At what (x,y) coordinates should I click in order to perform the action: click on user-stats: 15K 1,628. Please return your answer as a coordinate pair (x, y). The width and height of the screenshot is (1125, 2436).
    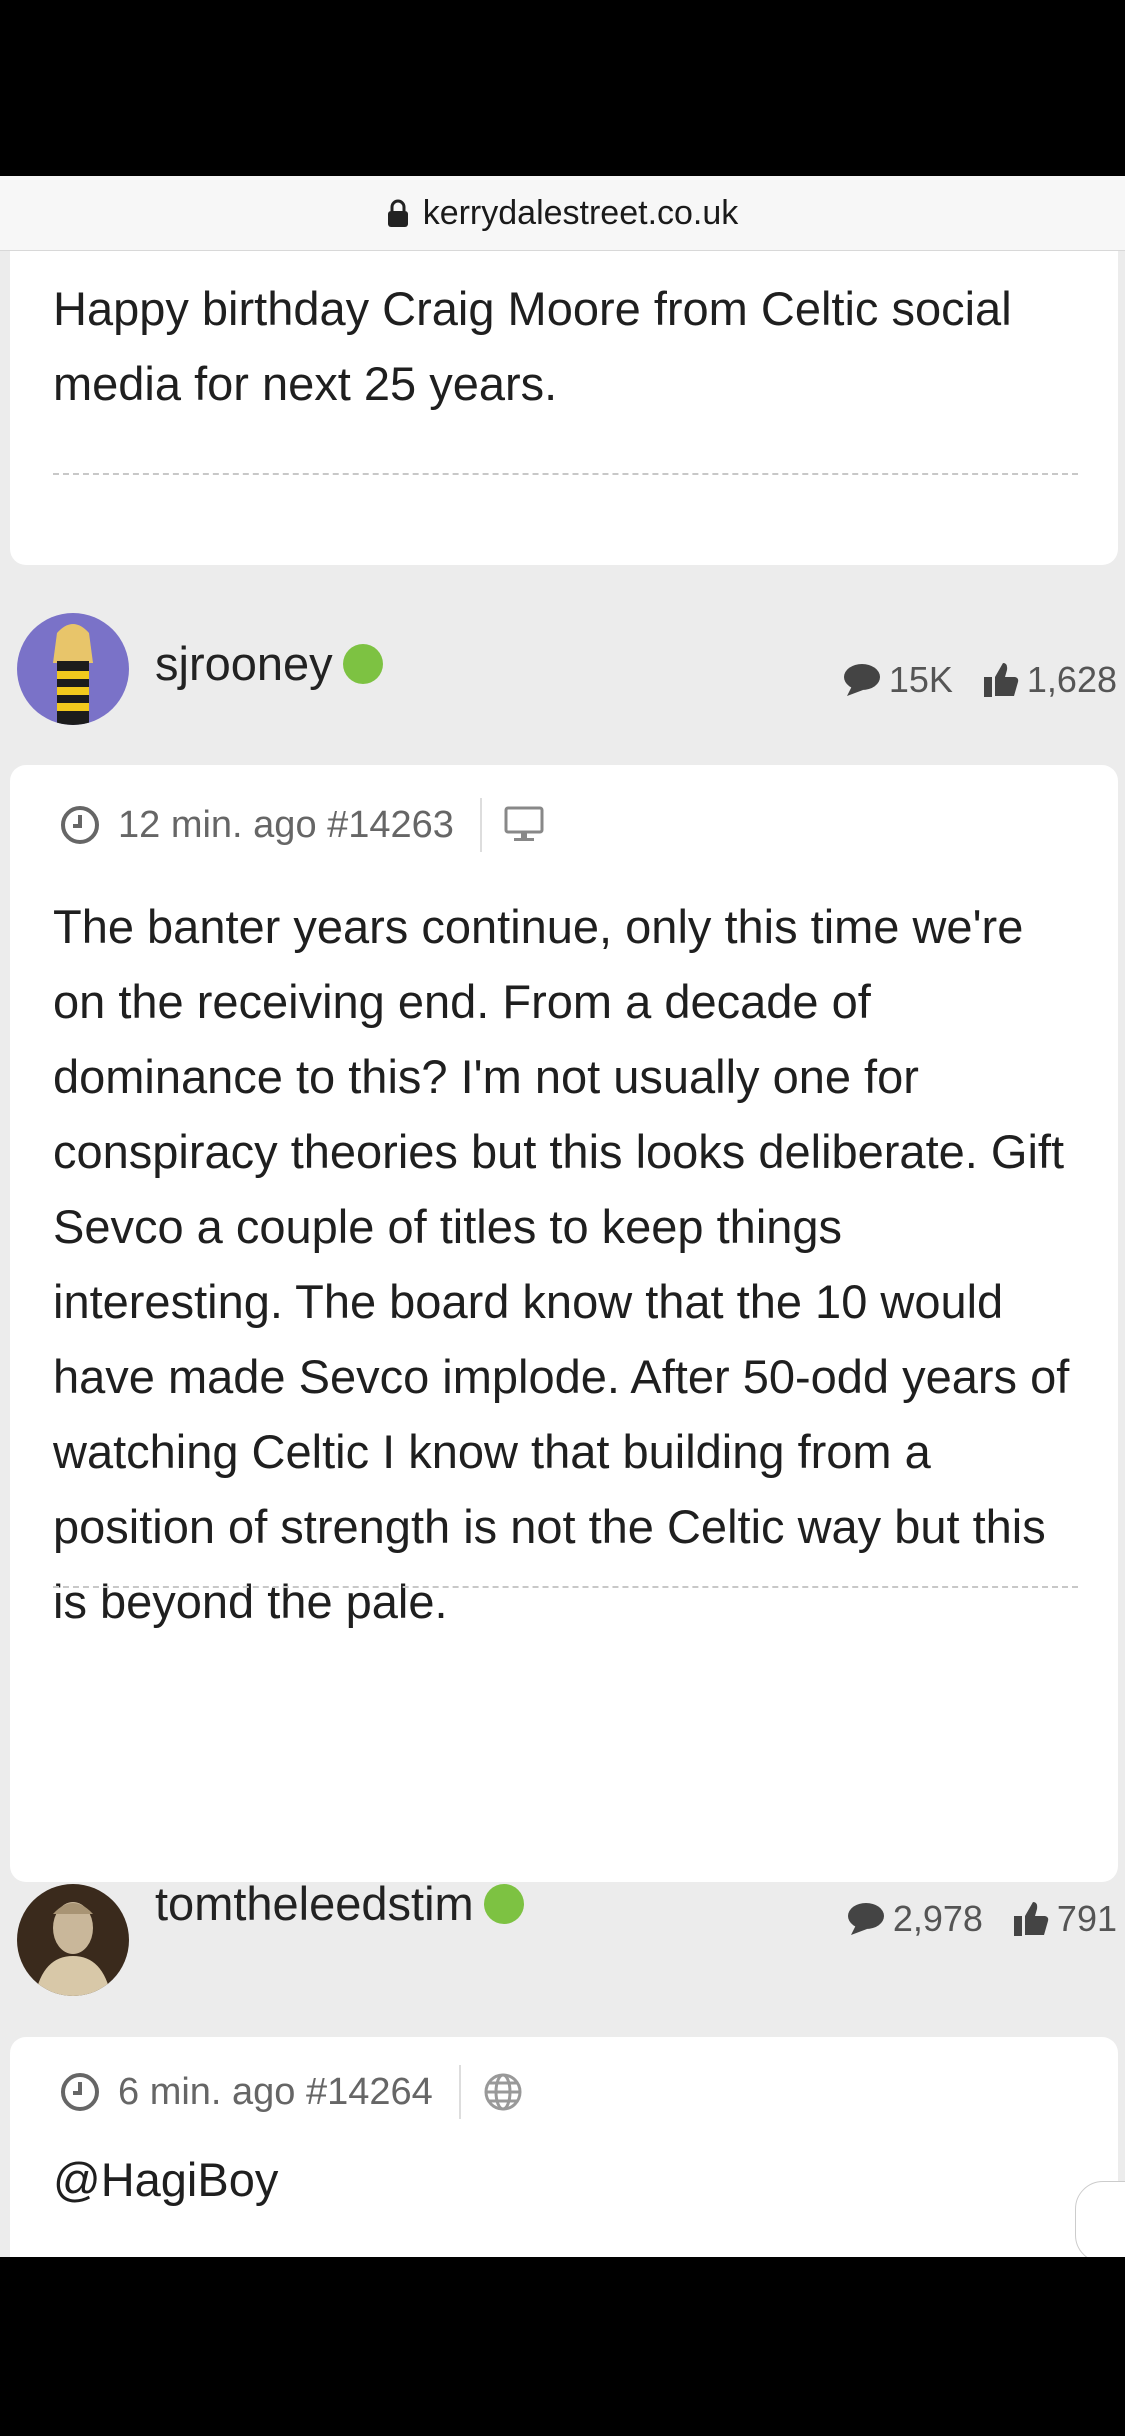
    Looking at the image, I should click on (979, 680).